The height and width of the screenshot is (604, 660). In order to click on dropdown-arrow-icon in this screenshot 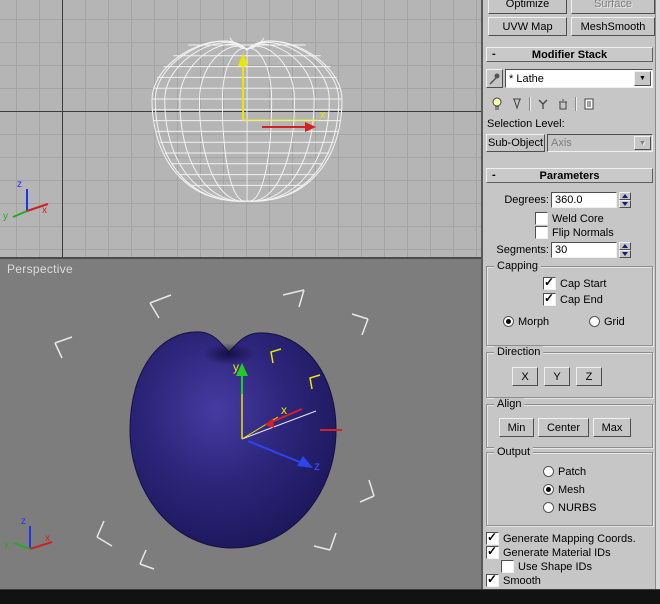, I will do `click(642, 78)`.